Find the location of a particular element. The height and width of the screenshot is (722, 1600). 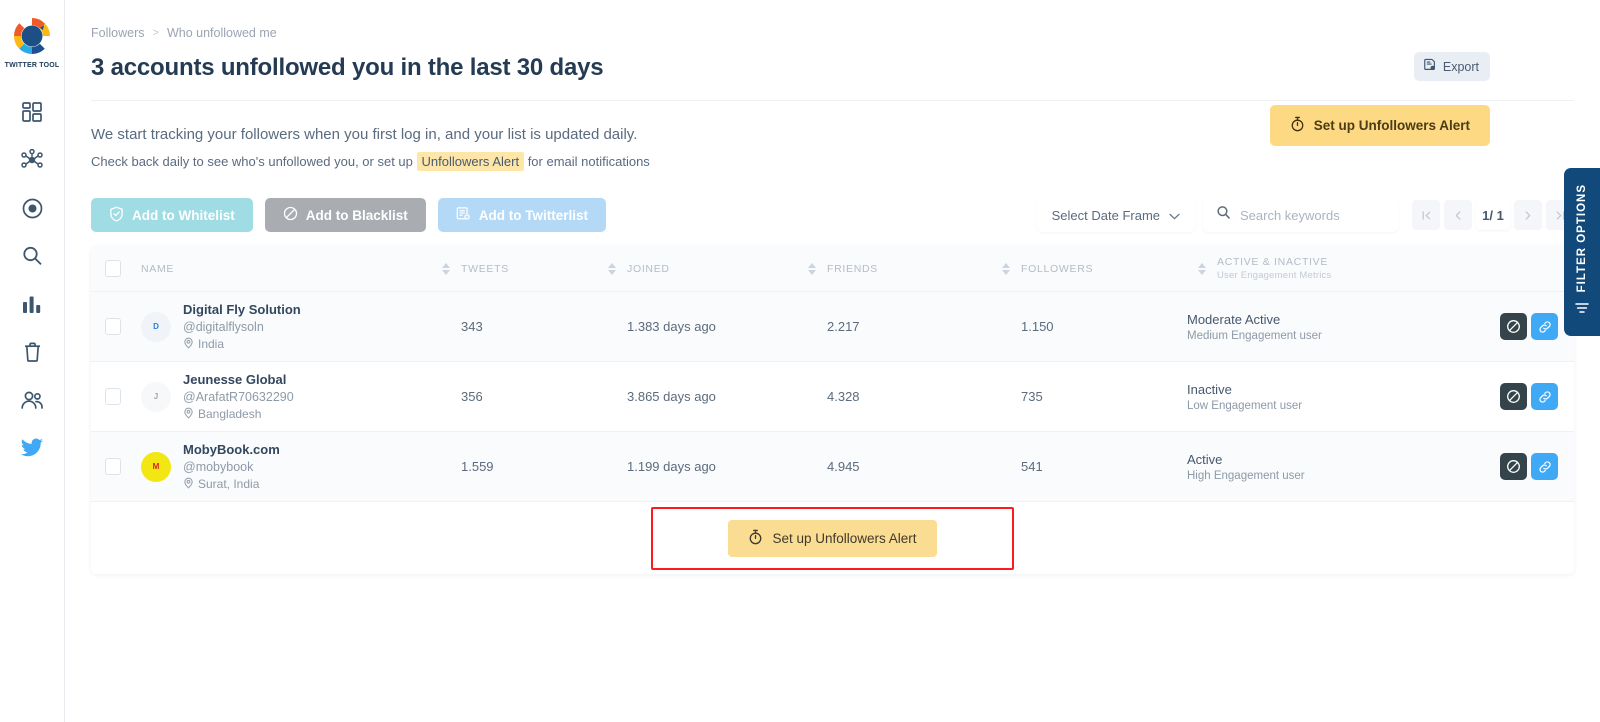

user-handle: @digitalflysoln is located at coordinates (242, 327).